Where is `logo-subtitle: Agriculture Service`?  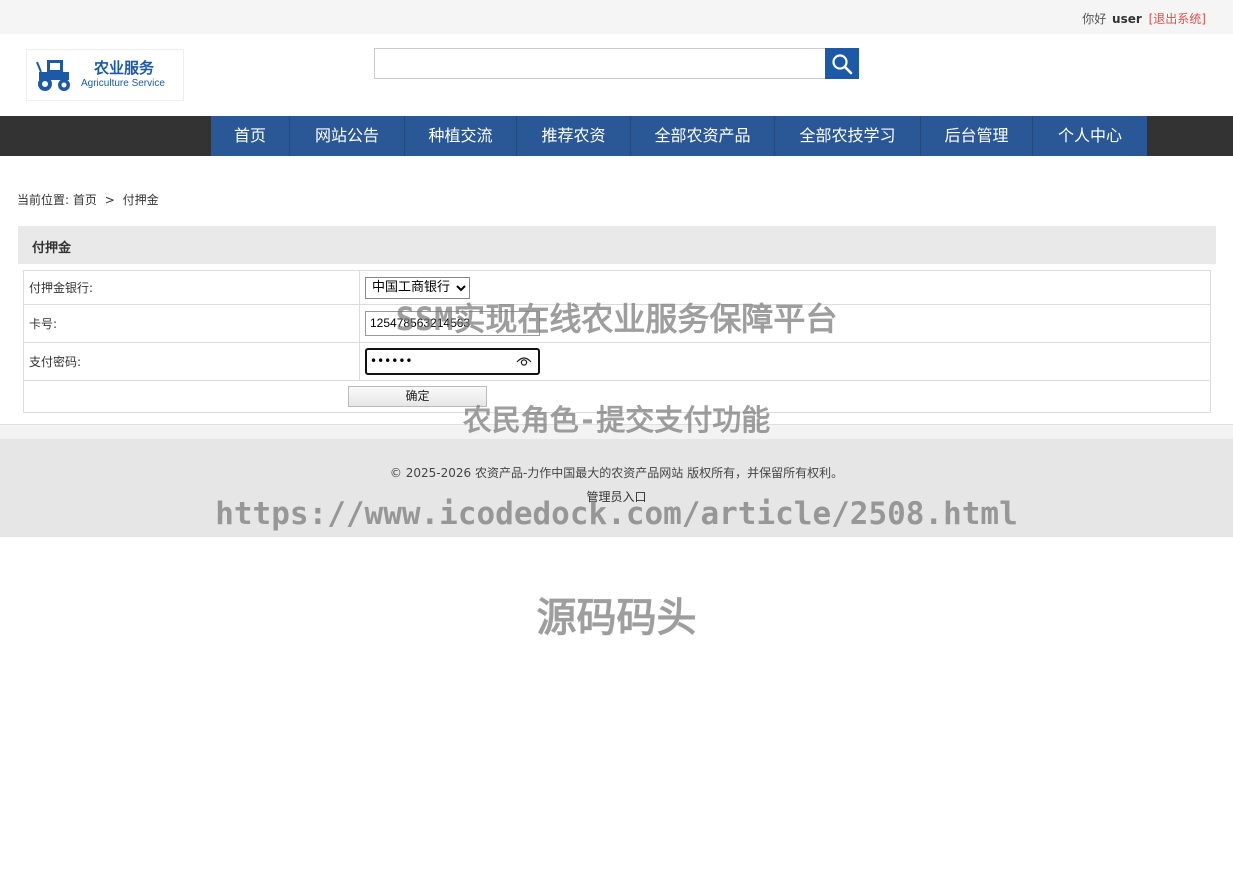 logo-subtitle: Agriculture Service is located at coordinates (123, 83).